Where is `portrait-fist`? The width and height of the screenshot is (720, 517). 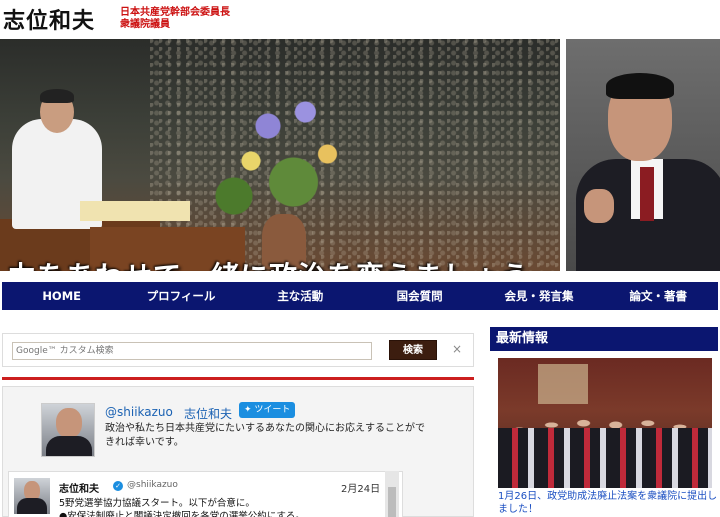
portrait-fist is located at coordinates (599, 206).